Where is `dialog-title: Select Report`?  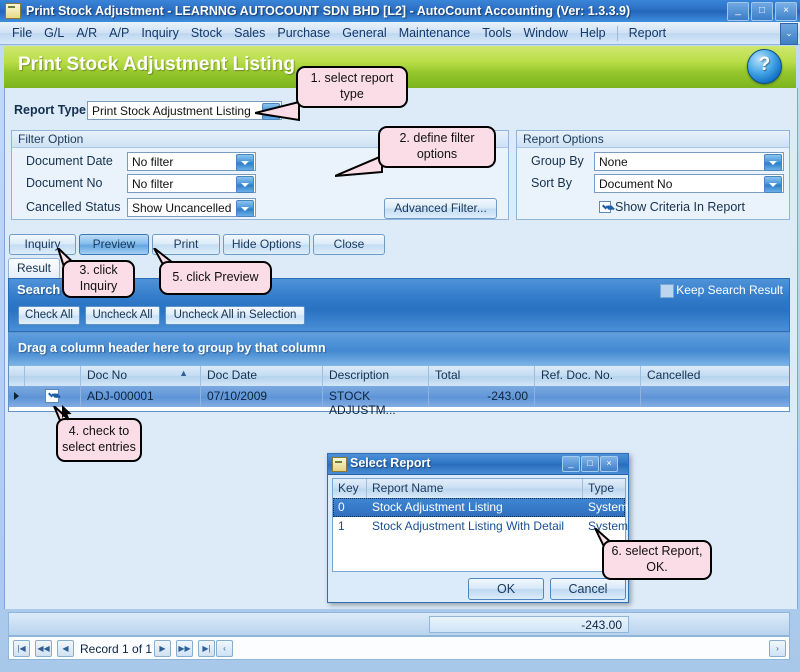 dialog-title: Select Report is located at coordinates (390, 463).